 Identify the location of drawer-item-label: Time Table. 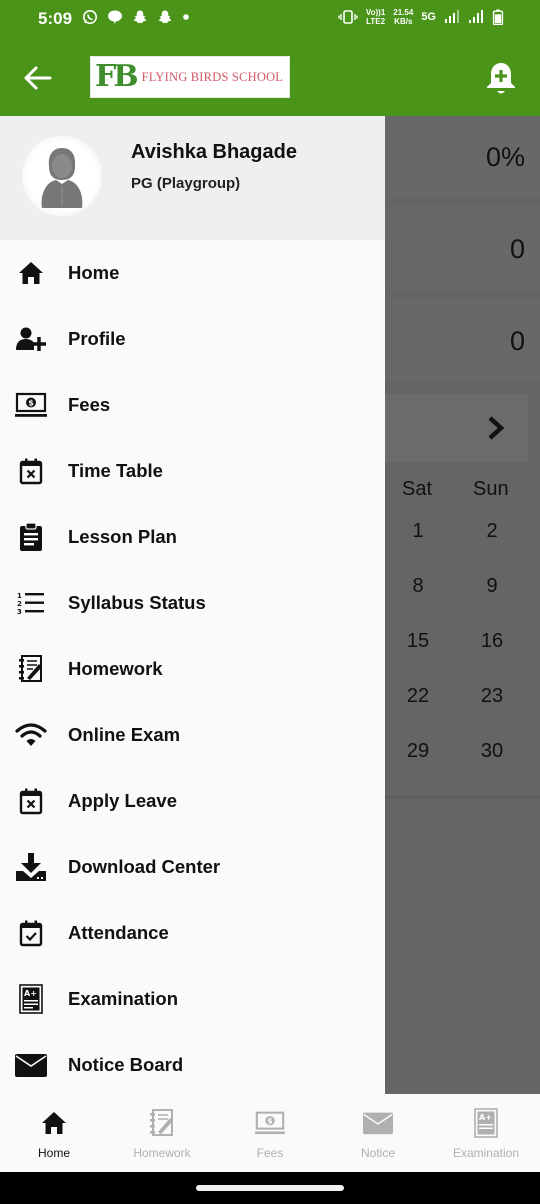
(115, 470).